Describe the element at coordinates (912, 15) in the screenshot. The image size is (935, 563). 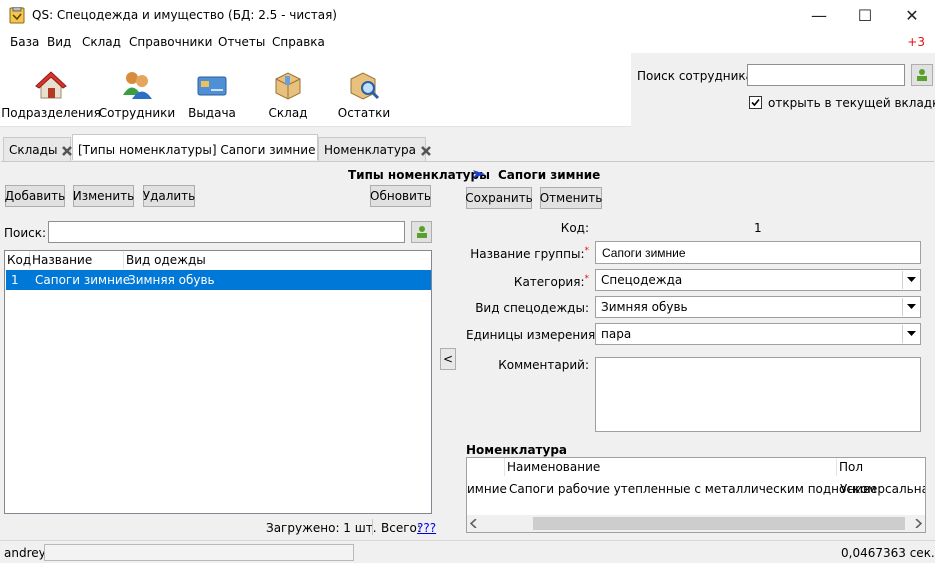
I see `close-button: ✕` at that location.